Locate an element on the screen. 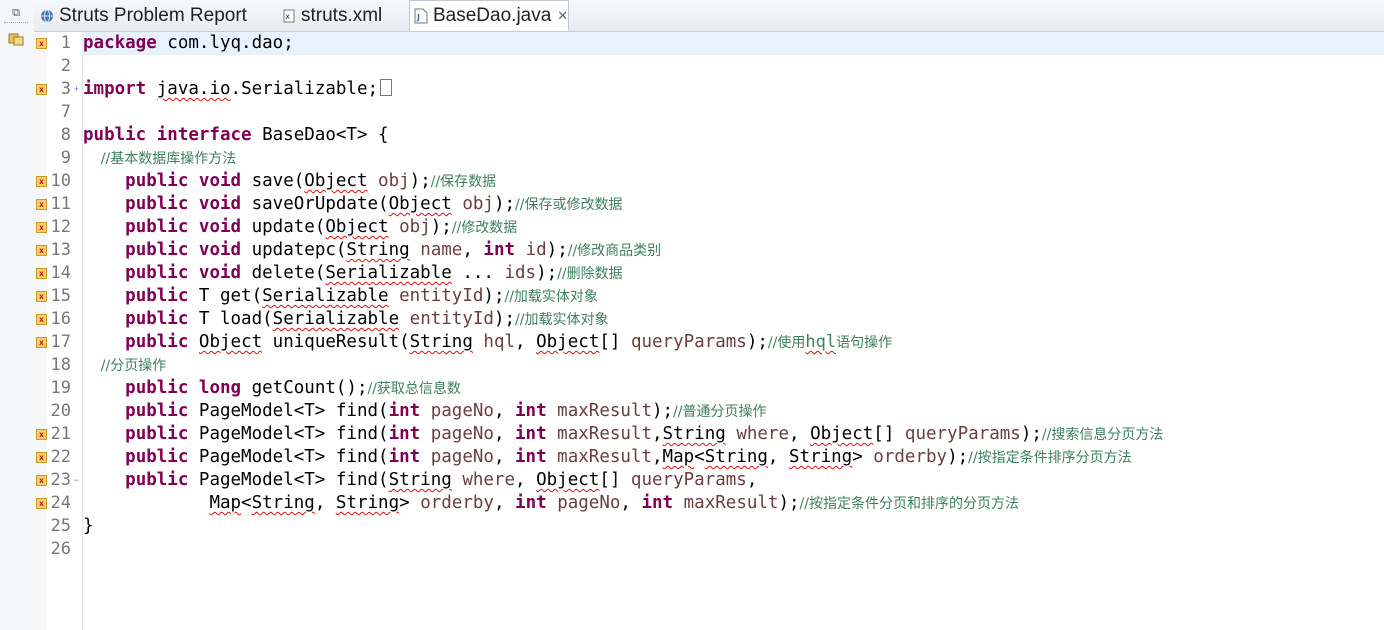 This screenshot has height=630, width=1384. code-text: import java.io.Serializable; is located at coordinates (238, 89).